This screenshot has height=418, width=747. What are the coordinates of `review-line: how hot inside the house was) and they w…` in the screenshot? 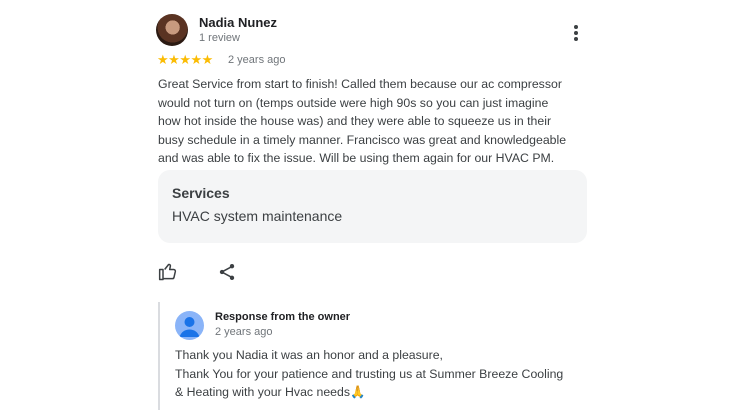 It's located at (355, 121).